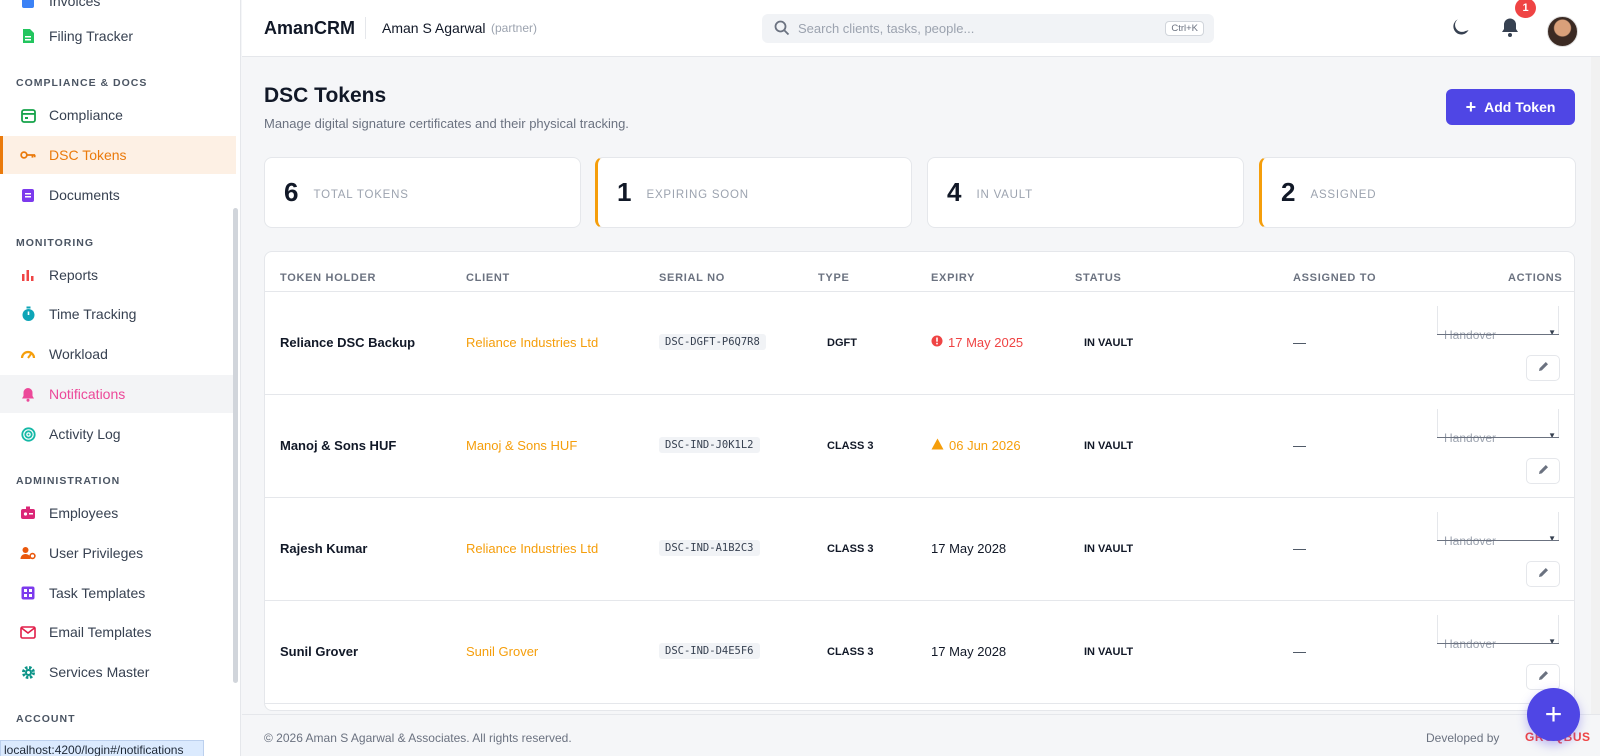  I want to click on assigned-to: —, so click(1299, 548).